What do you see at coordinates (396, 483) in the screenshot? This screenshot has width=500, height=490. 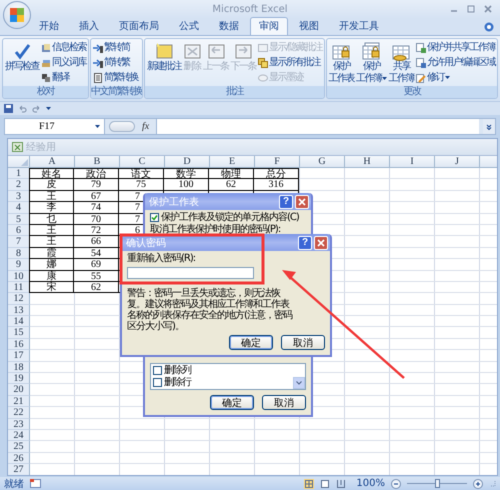 I see `zoom-out-button` at bounding box center [396, 483].